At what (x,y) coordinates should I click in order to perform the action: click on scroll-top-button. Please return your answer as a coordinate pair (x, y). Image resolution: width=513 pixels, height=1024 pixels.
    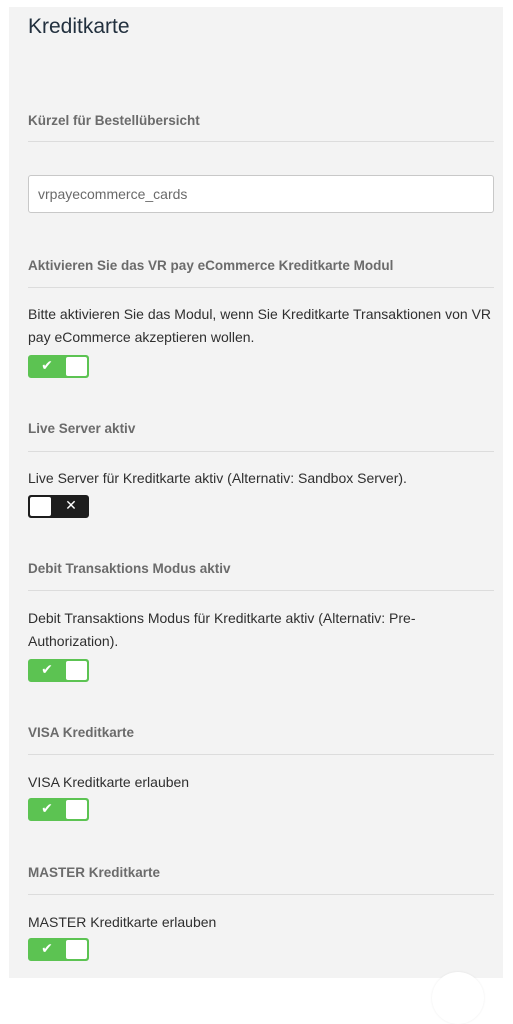
    Looking at the image, I should click on (458, 998).